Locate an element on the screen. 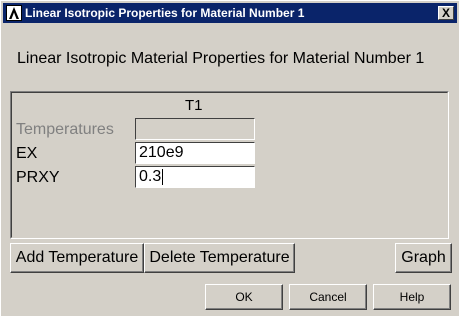  ansys-logo-icon is located at coordinates (14, 13).